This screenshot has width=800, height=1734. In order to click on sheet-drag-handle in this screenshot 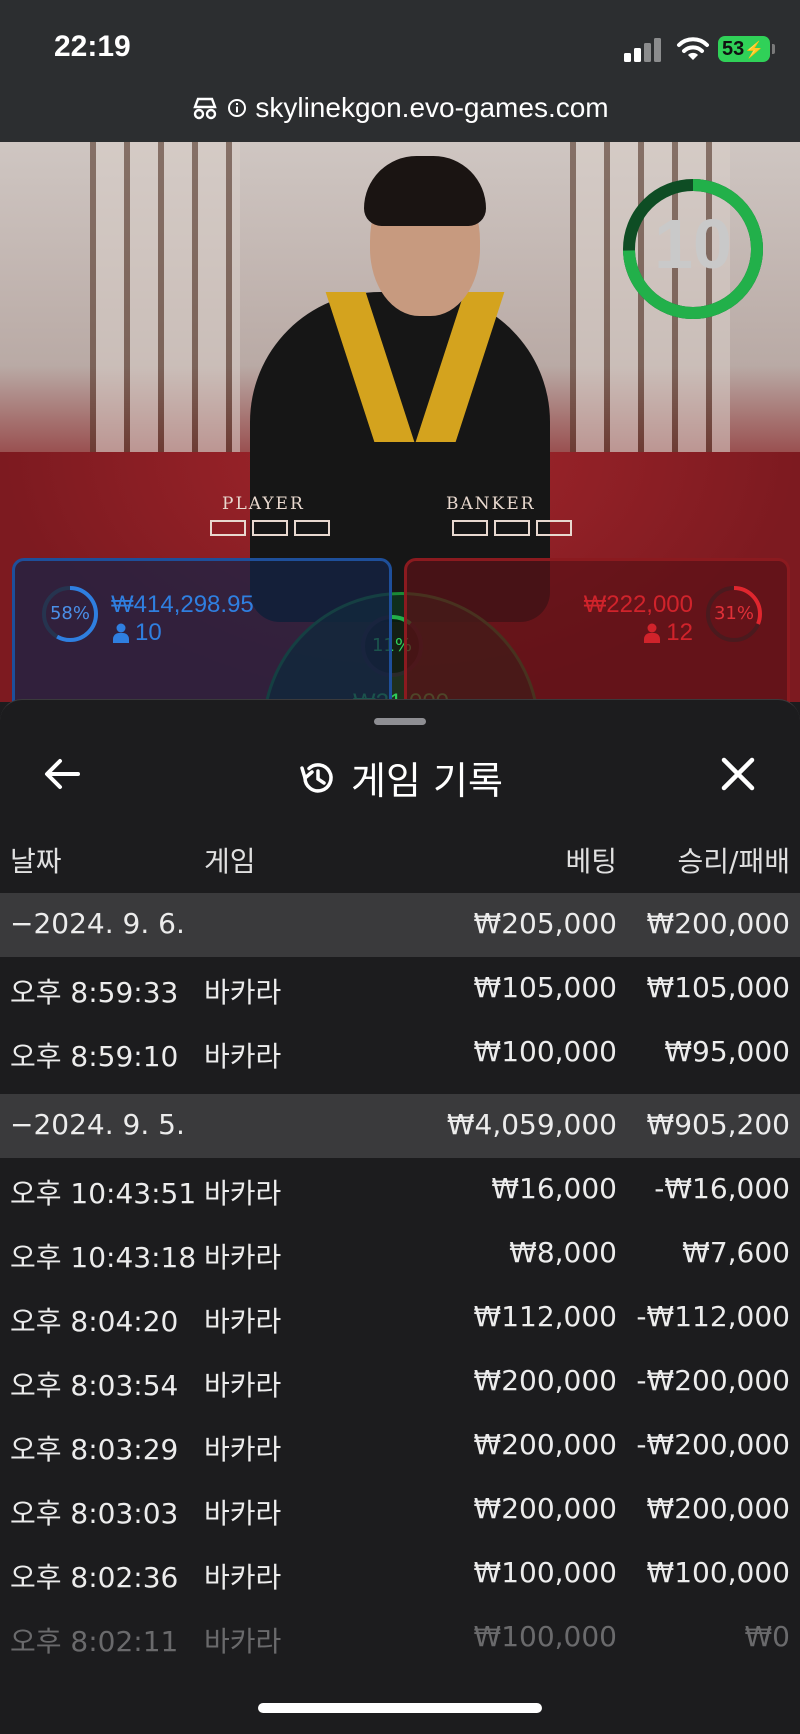, I will do `click(400, 721)`.